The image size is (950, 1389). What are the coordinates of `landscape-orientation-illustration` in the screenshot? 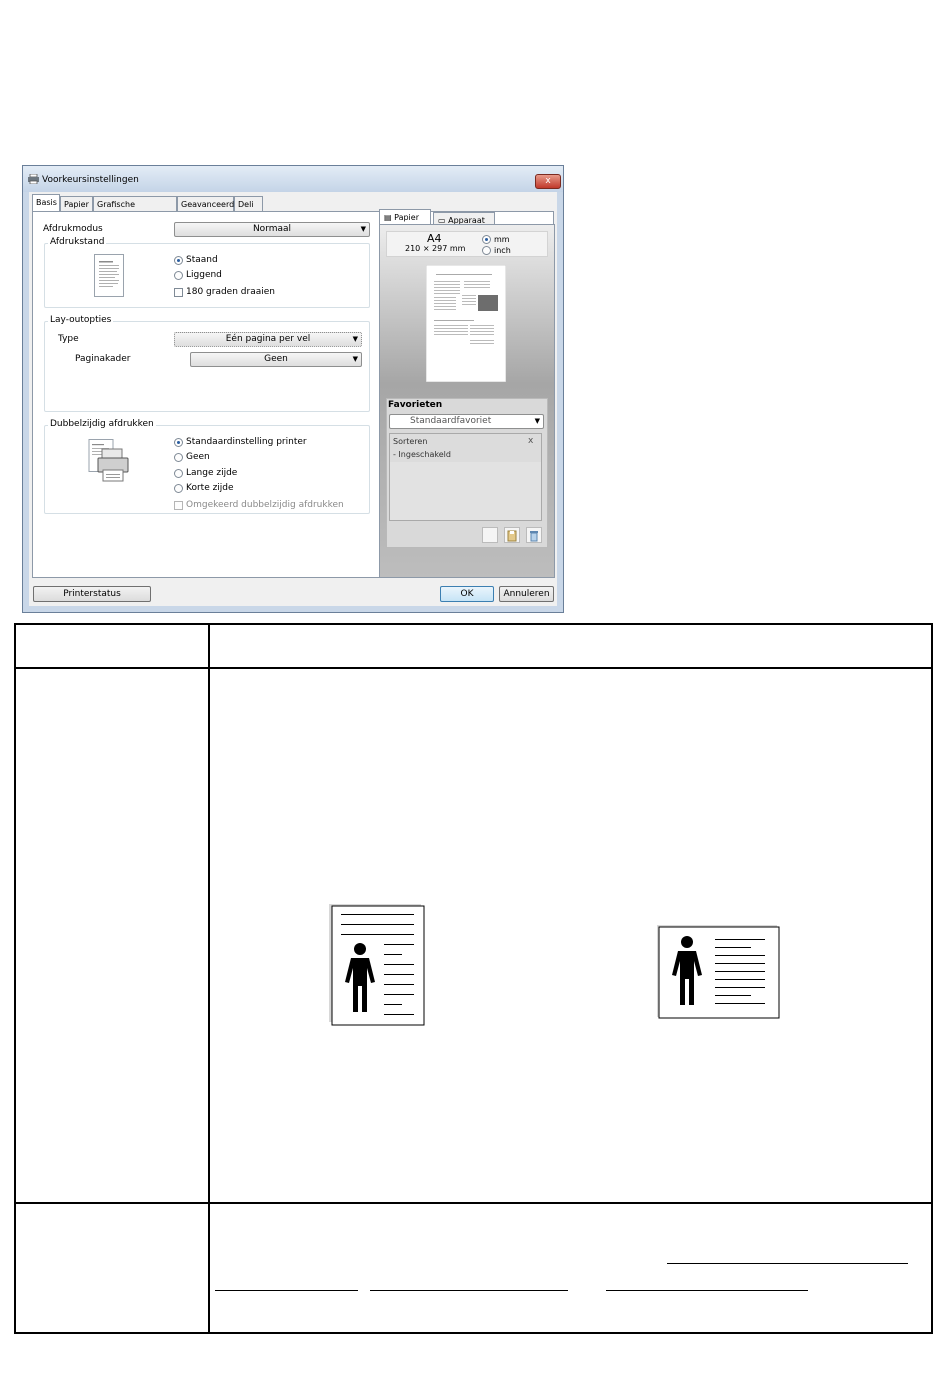 It's located at (718, 972).